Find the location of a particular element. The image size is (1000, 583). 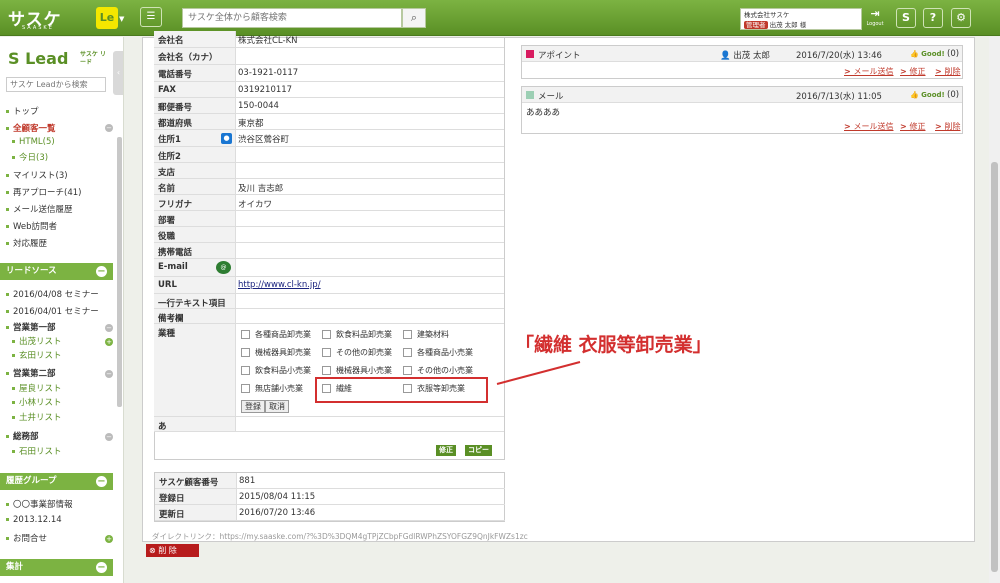

register-button: 登録 is located at coordinates (253, 406).